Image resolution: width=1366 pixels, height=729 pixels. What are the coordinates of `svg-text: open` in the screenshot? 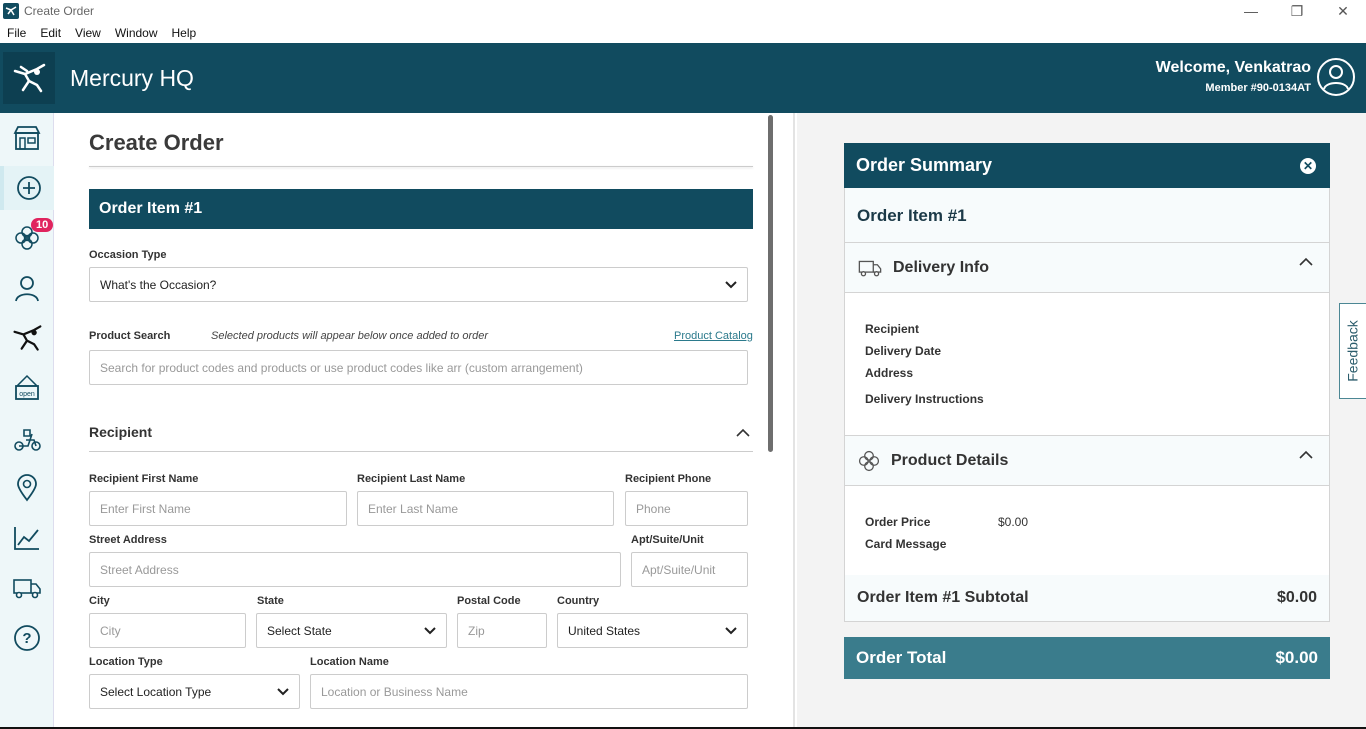 It's located at (27, 394).